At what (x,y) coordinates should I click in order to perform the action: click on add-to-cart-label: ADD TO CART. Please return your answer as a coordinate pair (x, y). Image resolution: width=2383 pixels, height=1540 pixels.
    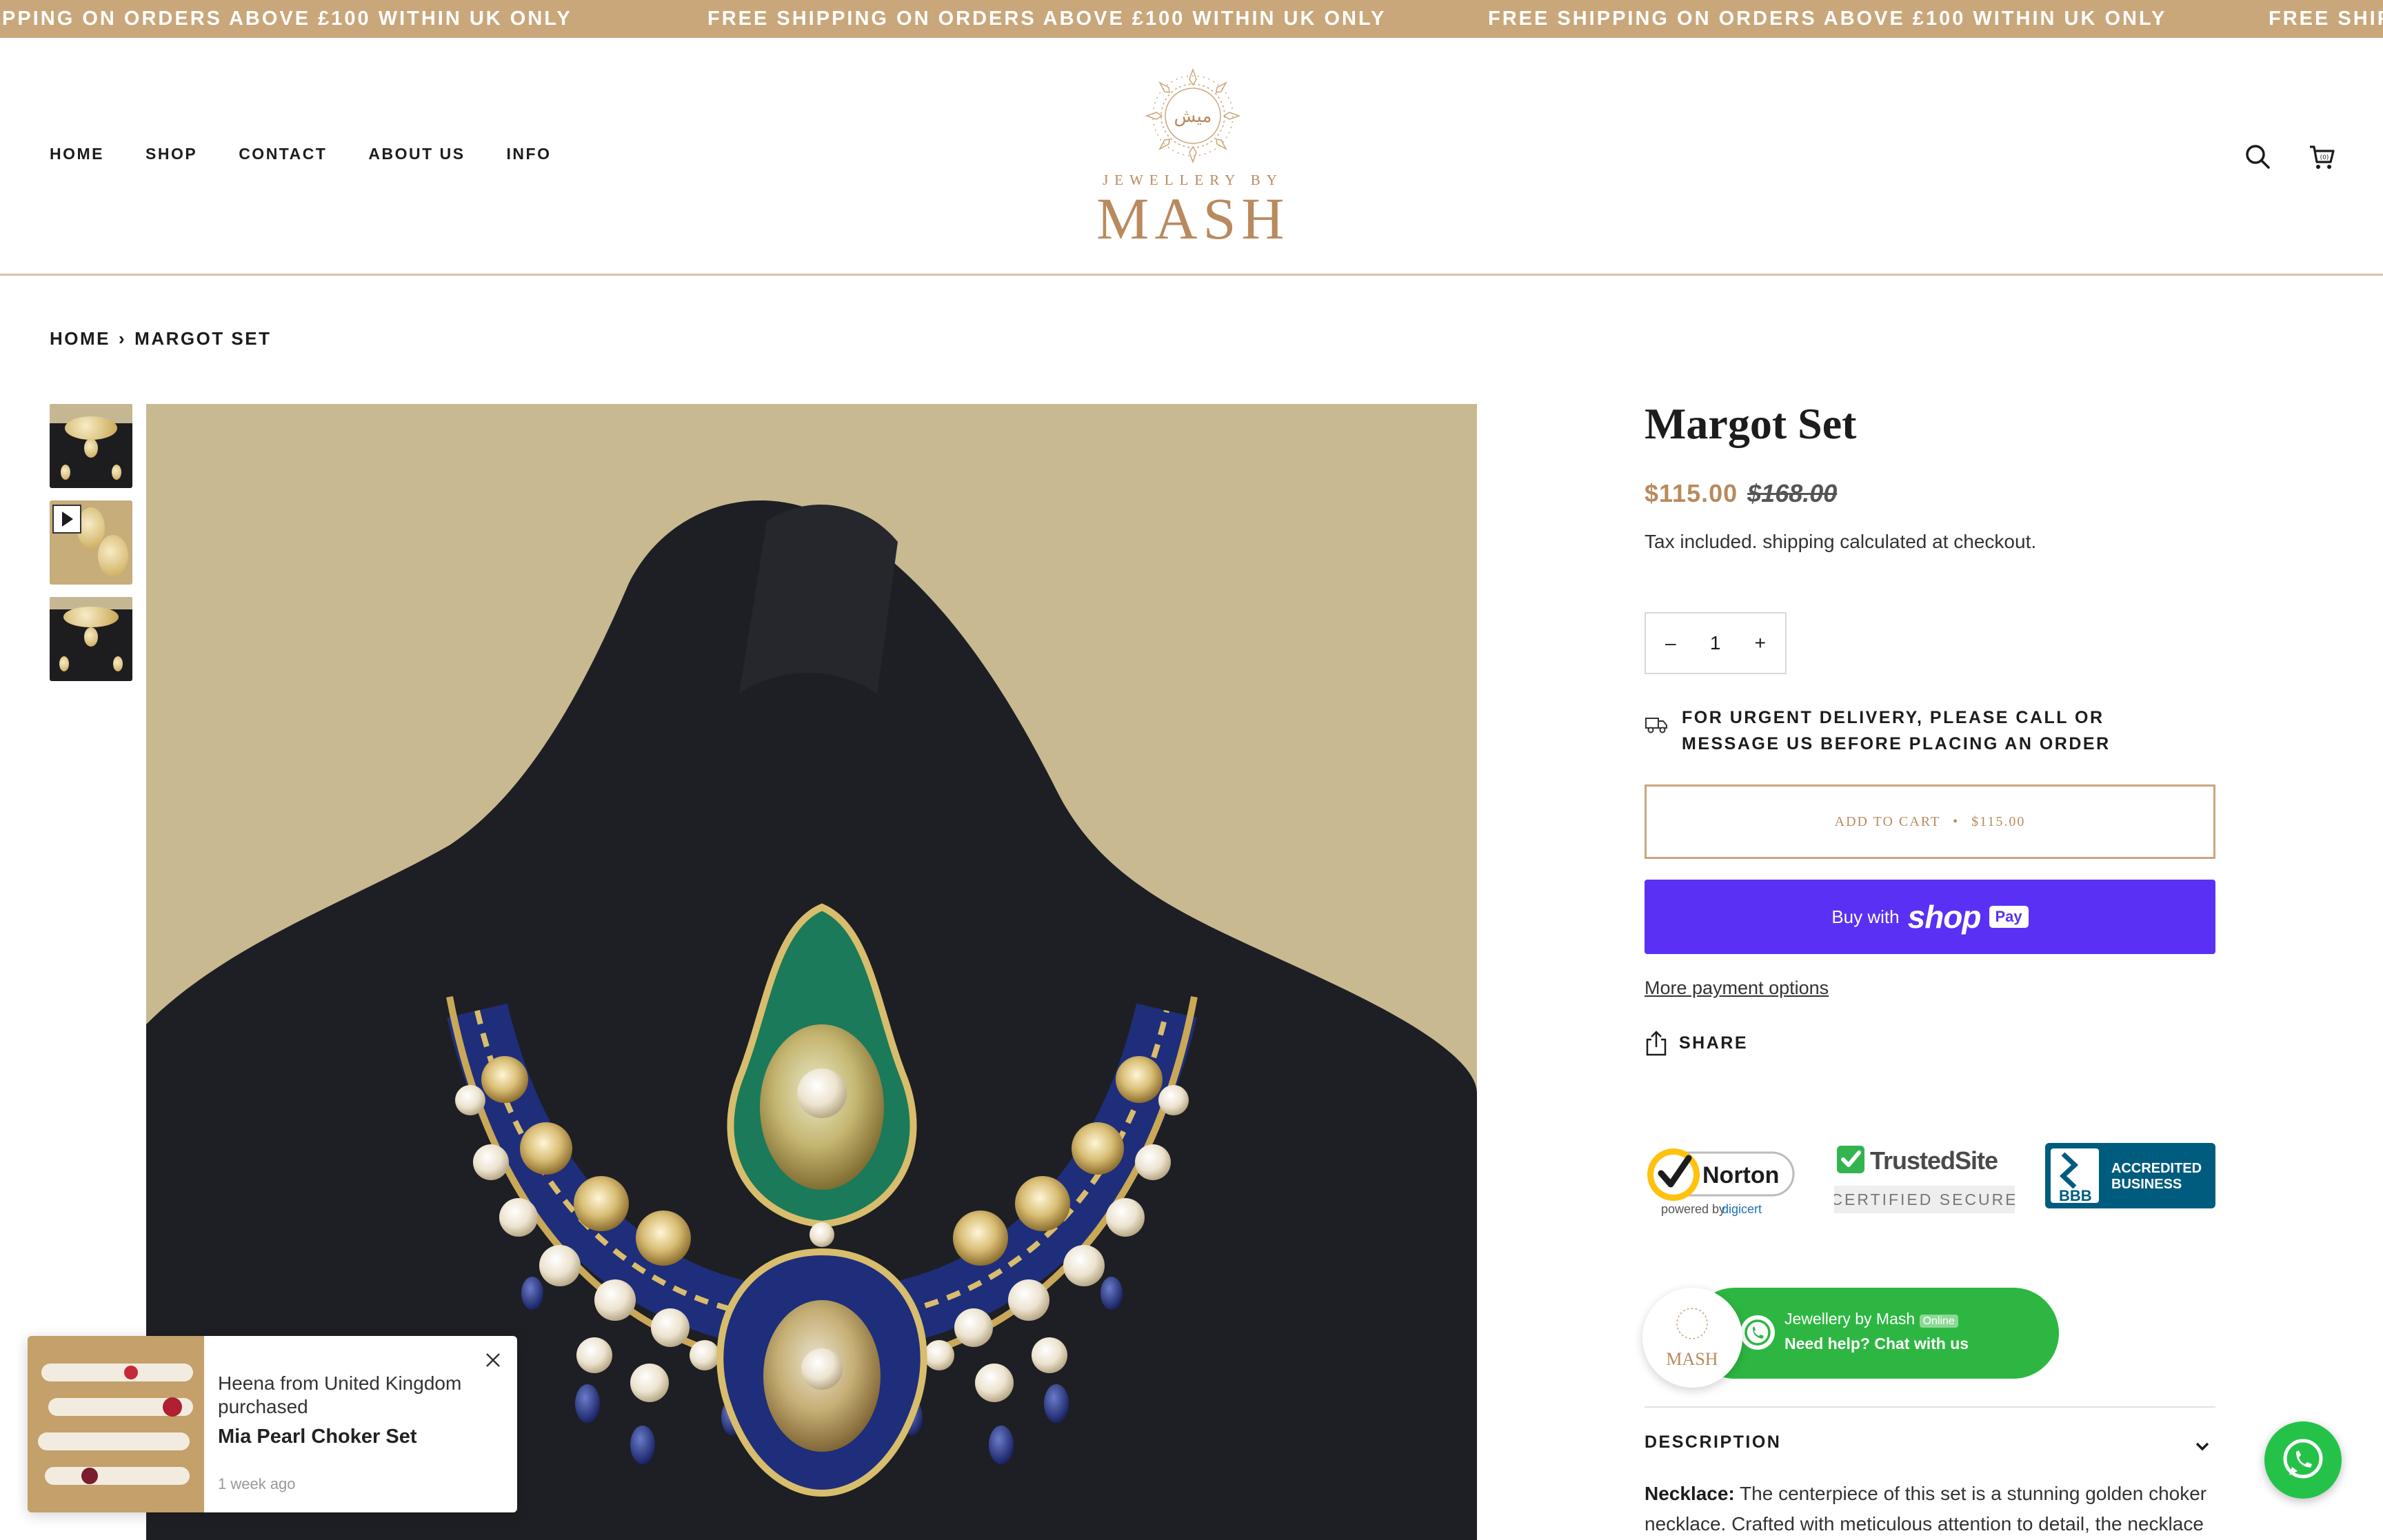
    Looking at the image, I should click on (1887, 821).